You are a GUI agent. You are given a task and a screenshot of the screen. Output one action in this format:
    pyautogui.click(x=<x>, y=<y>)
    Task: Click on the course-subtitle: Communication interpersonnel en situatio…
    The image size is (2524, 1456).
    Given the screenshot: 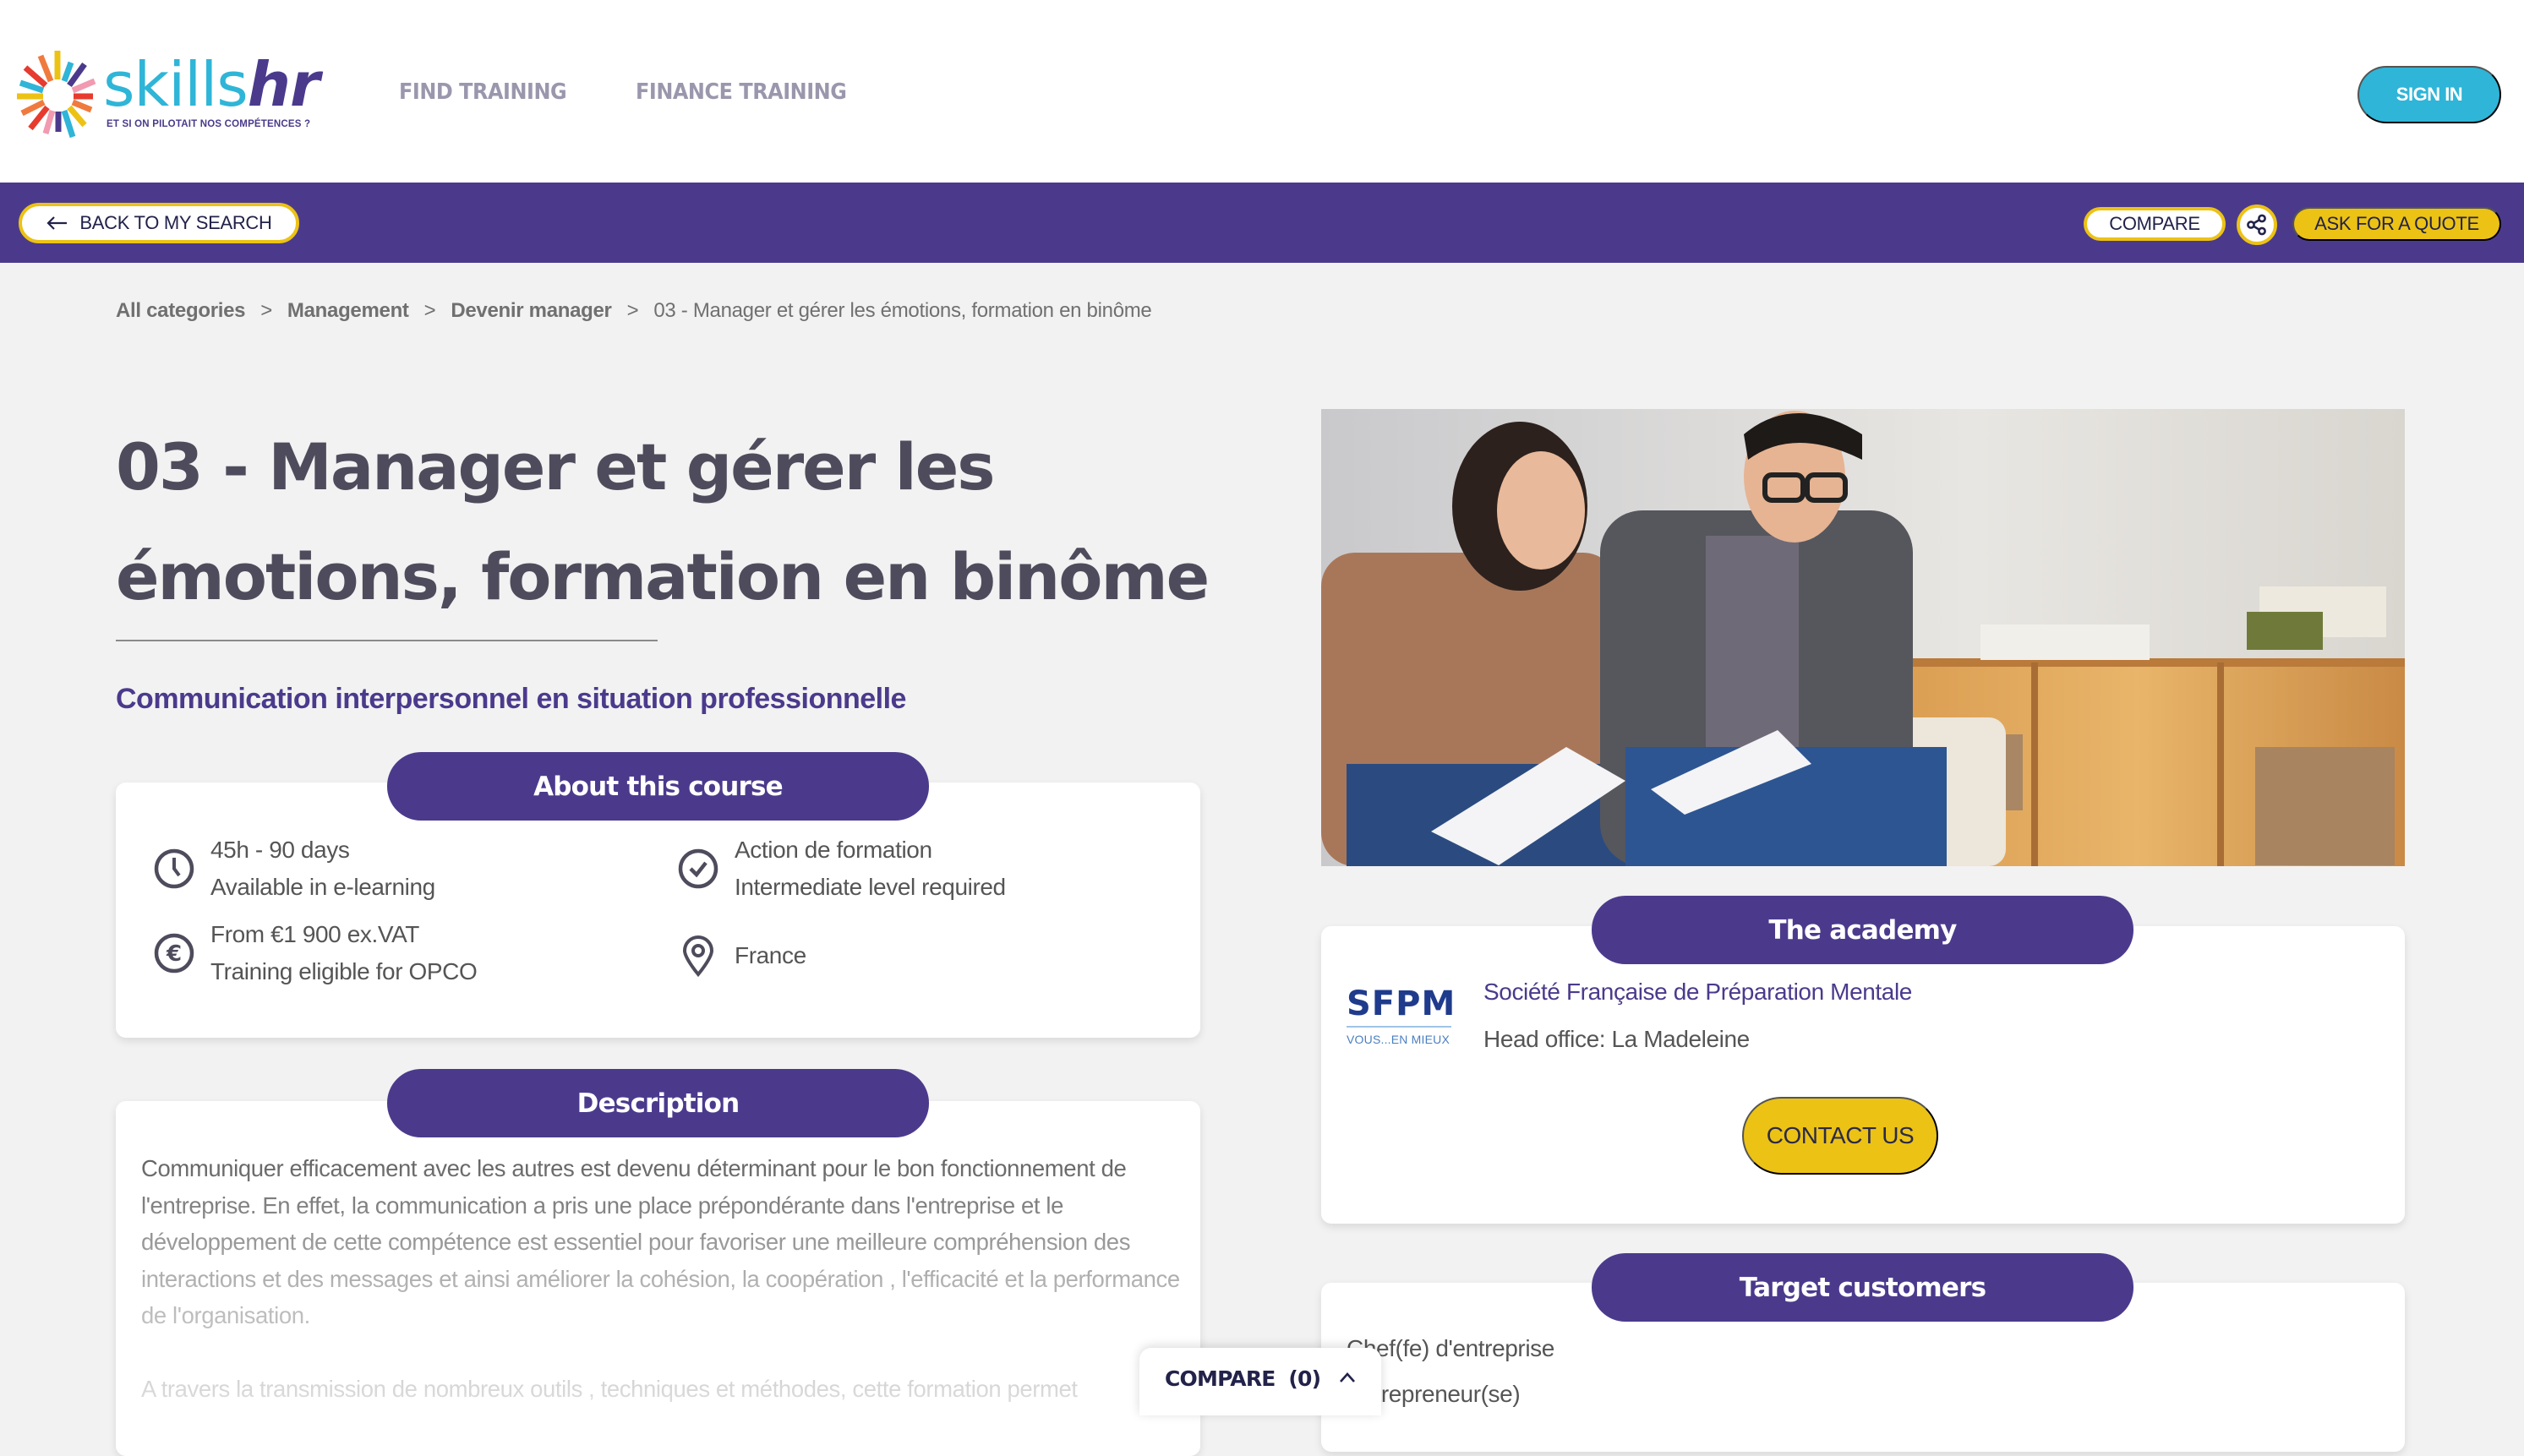 What is the action you would take?
    pyautogui.click(x=511, y=699)
    